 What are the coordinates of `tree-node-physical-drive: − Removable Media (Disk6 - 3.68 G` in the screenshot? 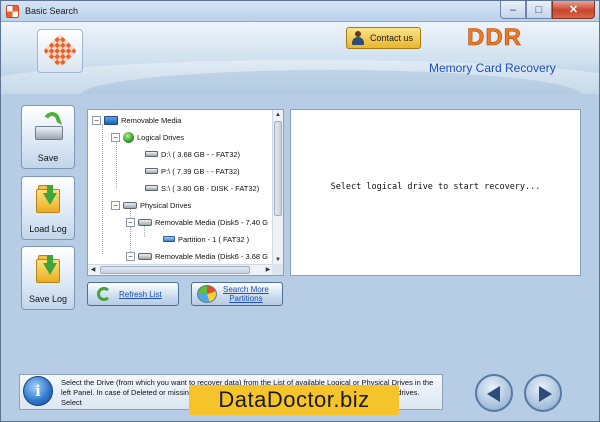 It's located at (197, 256).